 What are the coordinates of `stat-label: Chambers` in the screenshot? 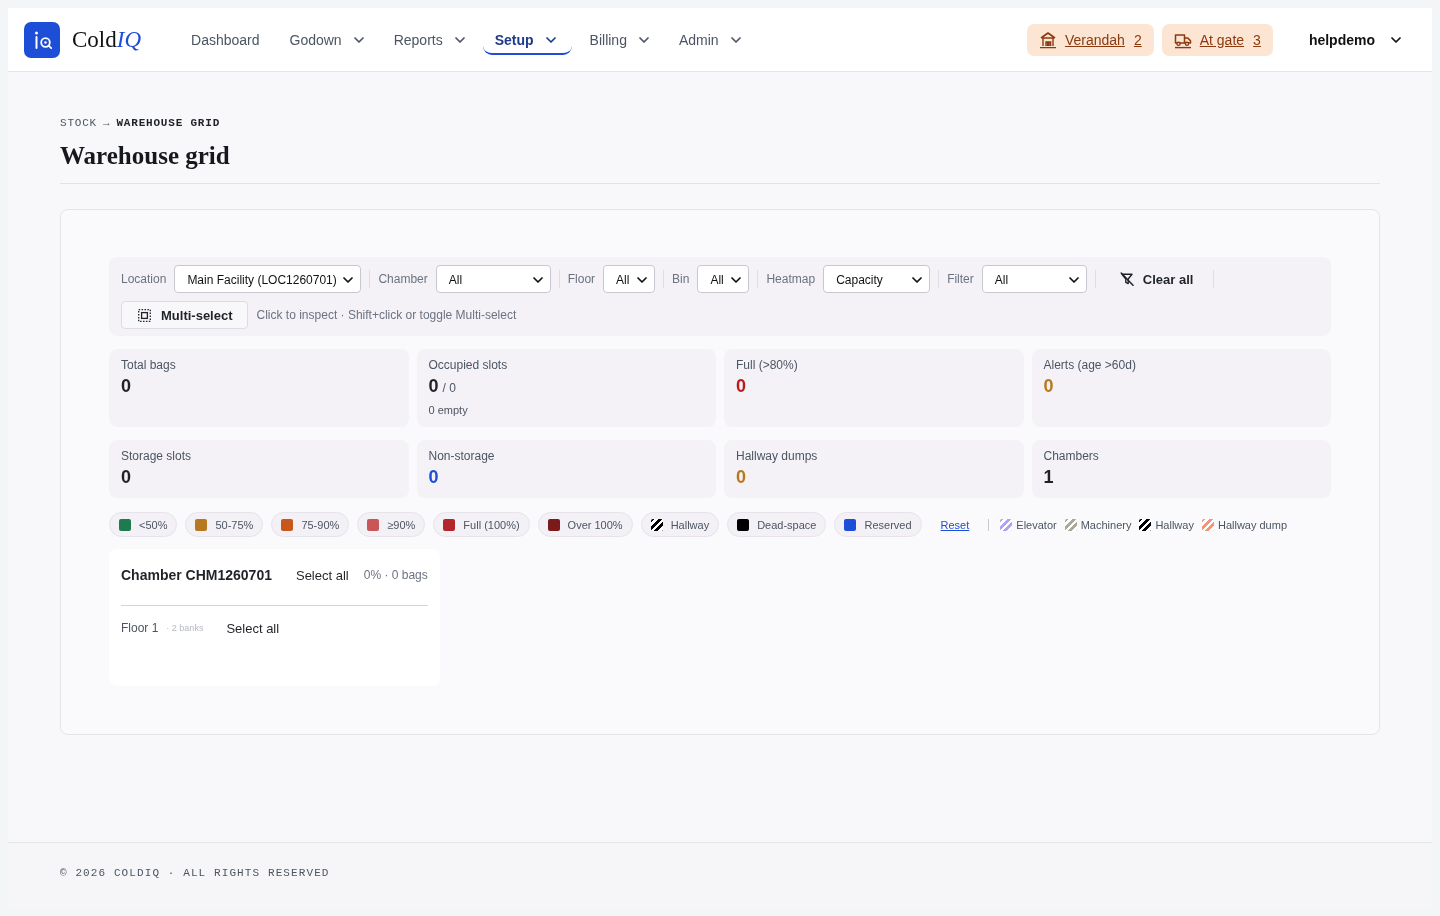 It's located at (1071, 456).